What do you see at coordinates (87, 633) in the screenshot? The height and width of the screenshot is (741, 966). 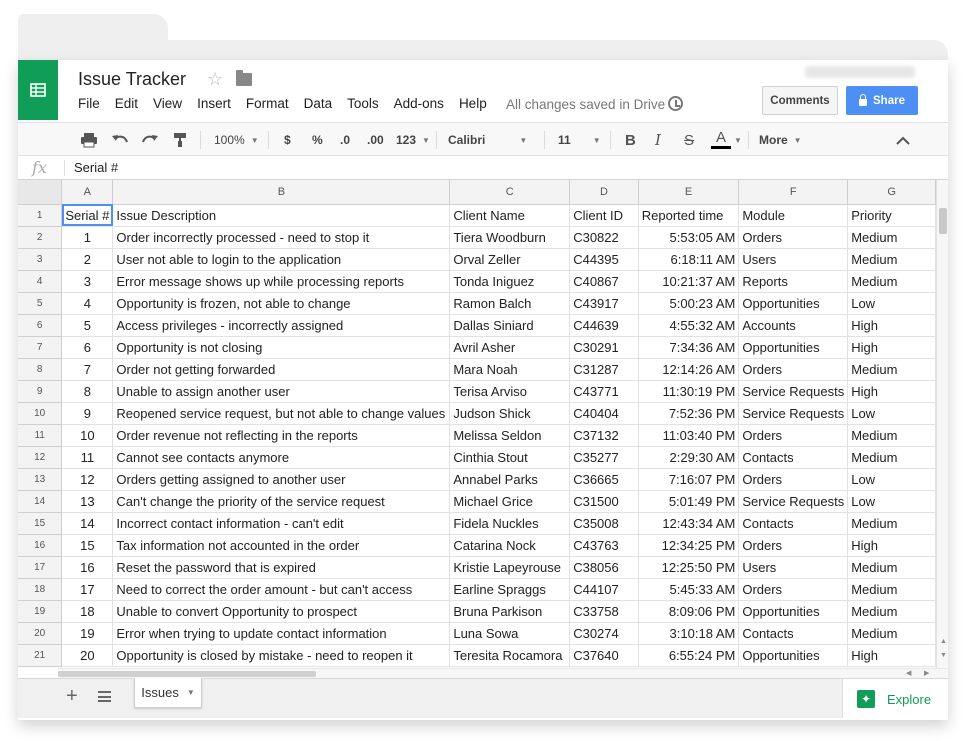 I see `cell: 19` at bounding box center [87, 633].